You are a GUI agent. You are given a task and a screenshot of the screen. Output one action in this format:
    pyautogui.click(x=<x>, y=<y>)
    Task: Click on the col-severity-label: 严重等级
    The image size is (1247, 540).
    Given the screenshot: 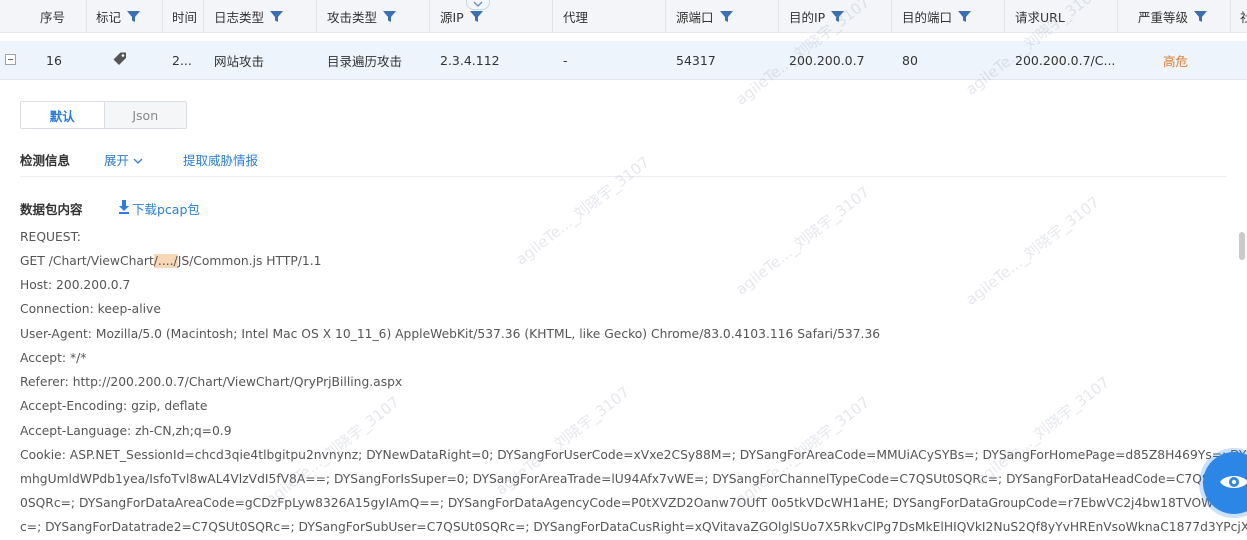 What is the action you would take?
    pyautogui.click(x=1163, y=17)
    